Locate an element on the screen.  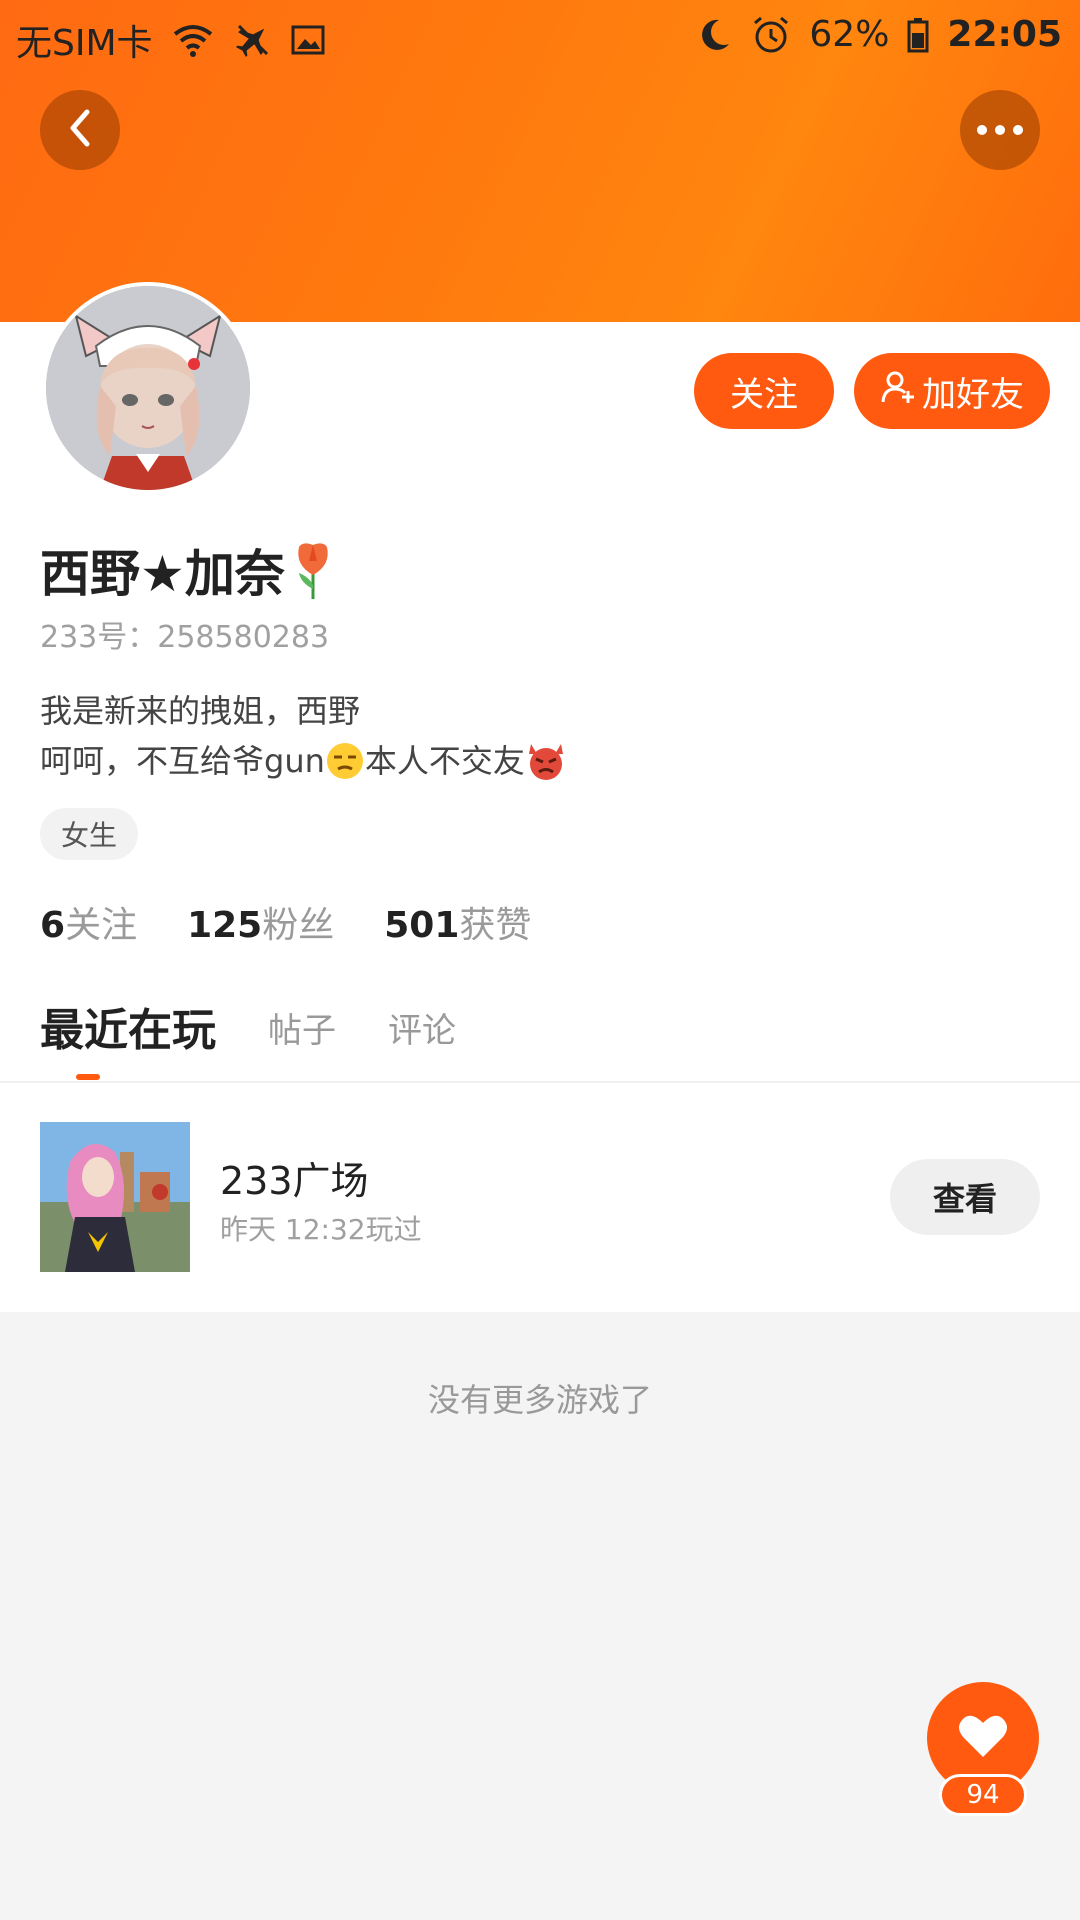
stat-number: 125 is located at coordinates (225, 925).